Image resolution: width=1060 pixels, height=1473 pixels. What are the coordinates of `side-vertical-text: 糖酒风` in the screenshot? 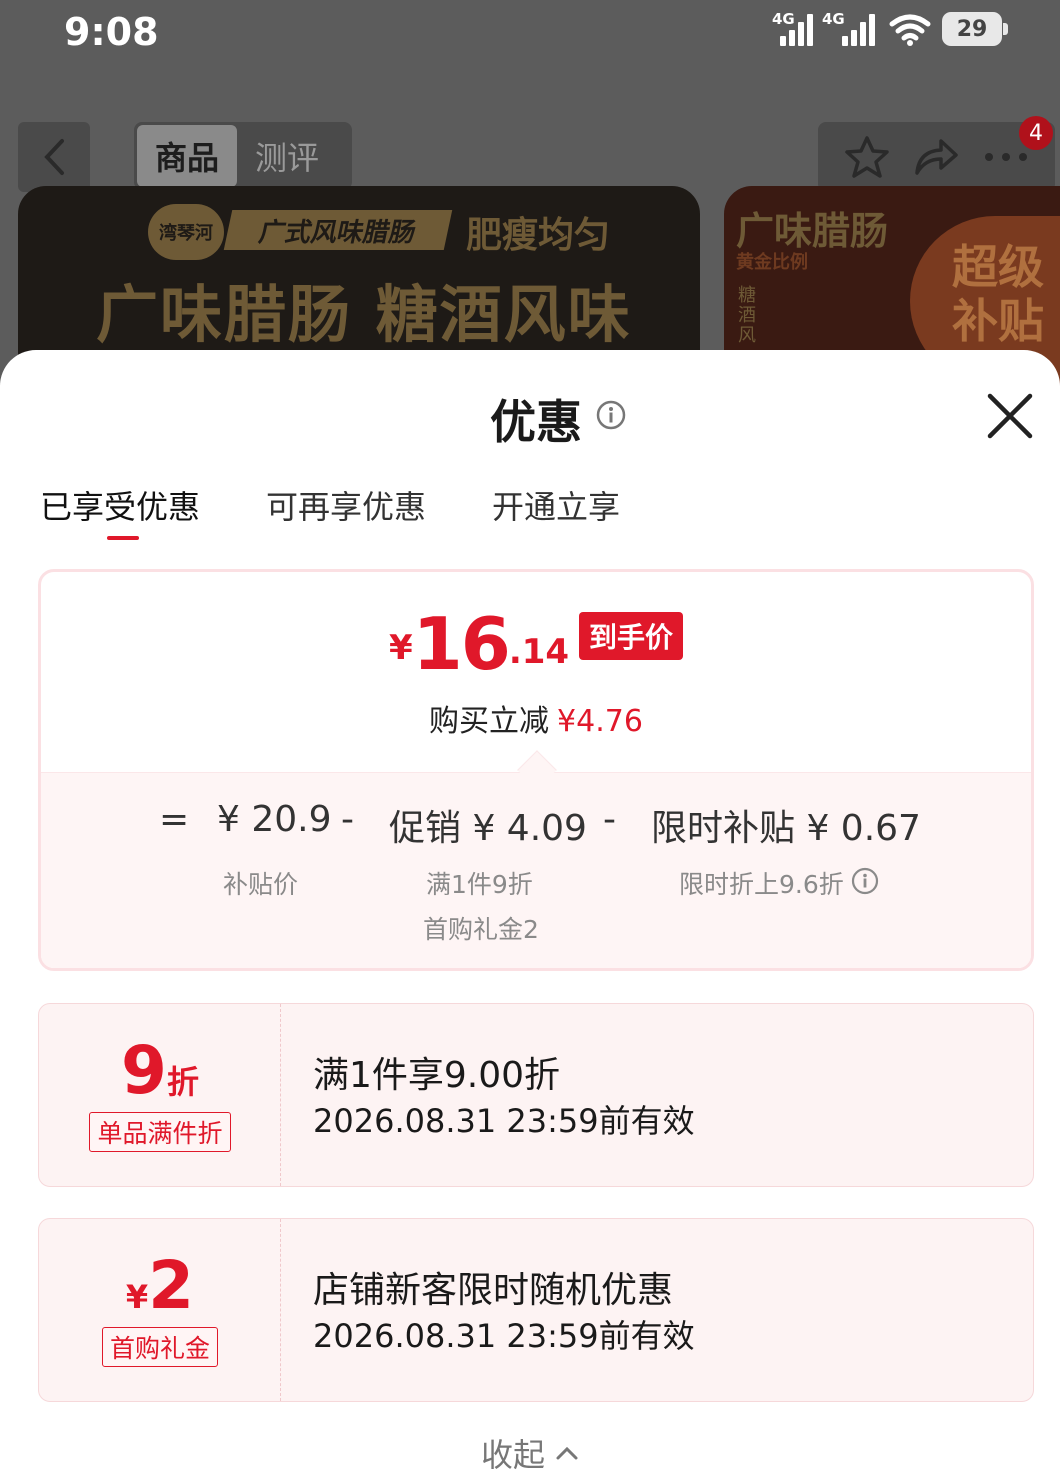 It's located at (747, 315).